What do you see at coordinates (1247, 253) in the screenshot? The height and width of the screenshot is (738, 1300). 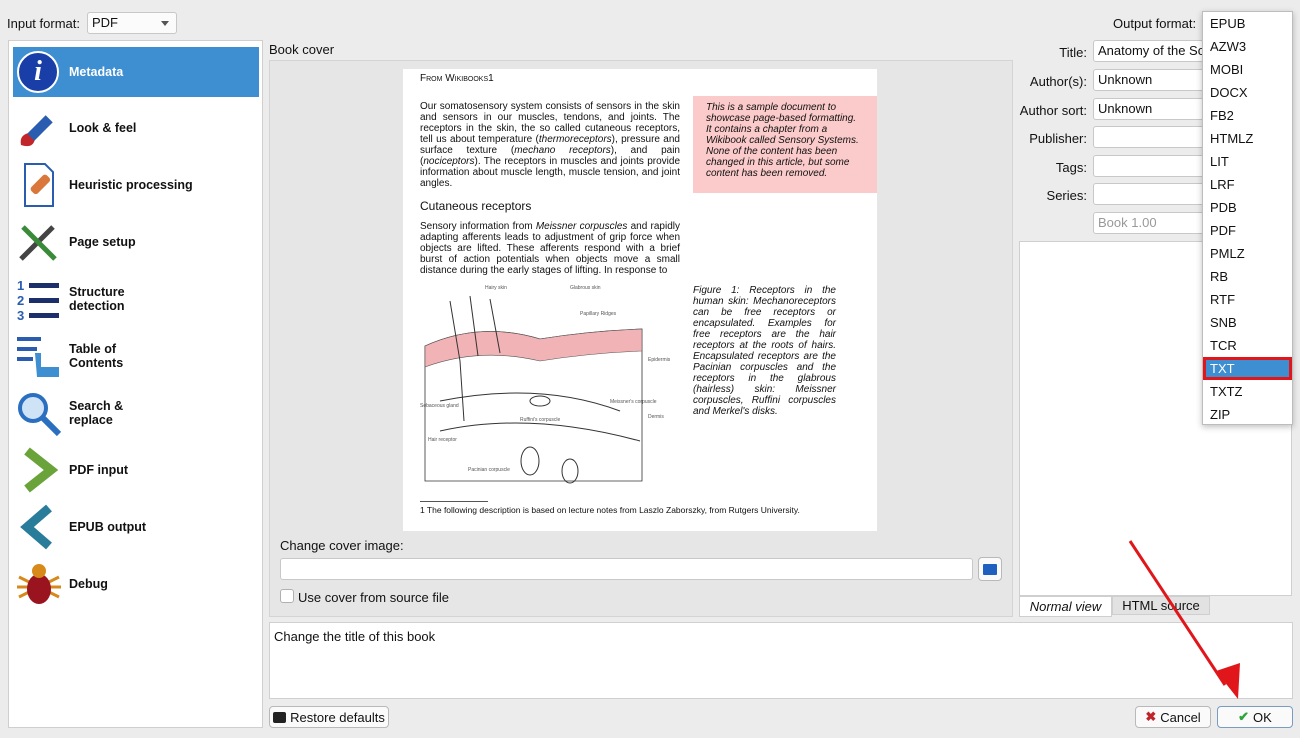 I see `output-format-option: PMLZ` at bounding box center [1247, 253].